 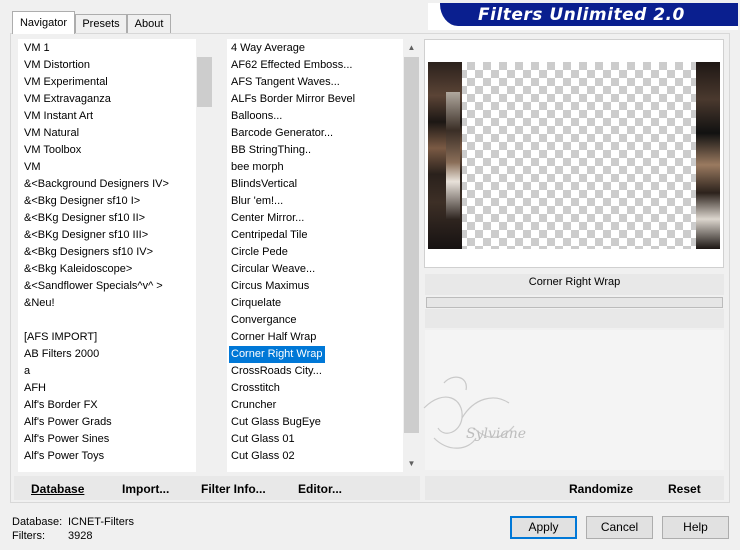 What do you see at coordinates (88, 252) in the screenshot?
I see `category-list-item: &<Bkg Designers sf10 IV>` at bounding box center [88, 252].